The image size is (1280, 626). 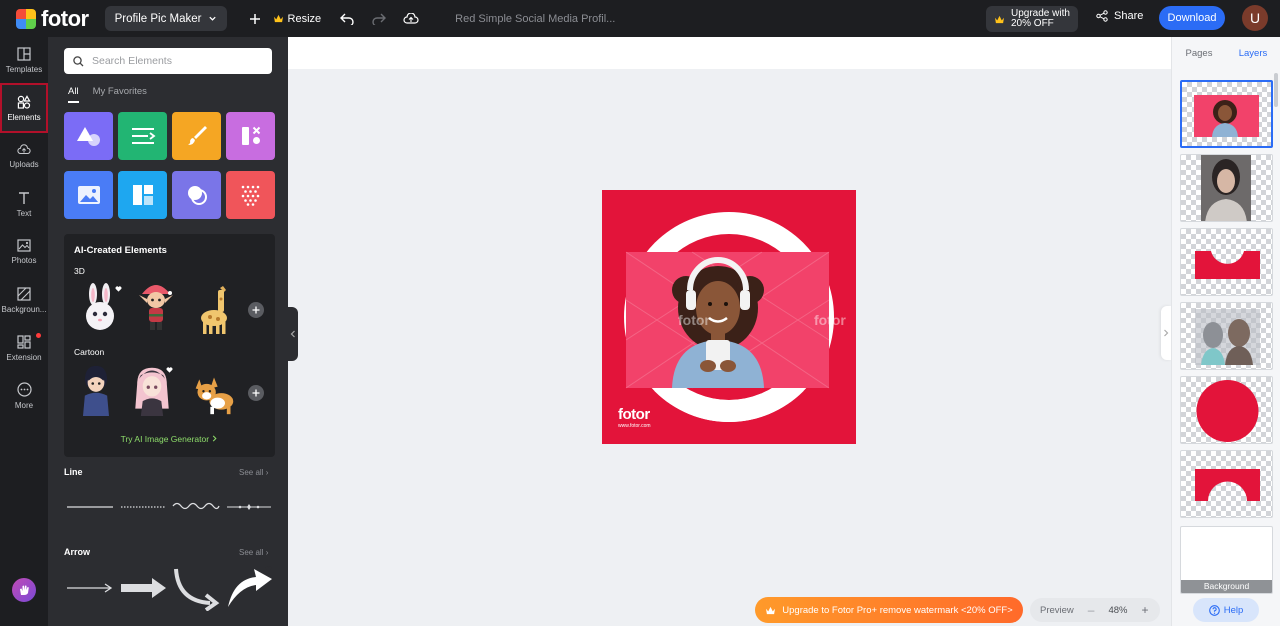 I want to click on zoom-in-button: +, so click(x=1145, y=610).